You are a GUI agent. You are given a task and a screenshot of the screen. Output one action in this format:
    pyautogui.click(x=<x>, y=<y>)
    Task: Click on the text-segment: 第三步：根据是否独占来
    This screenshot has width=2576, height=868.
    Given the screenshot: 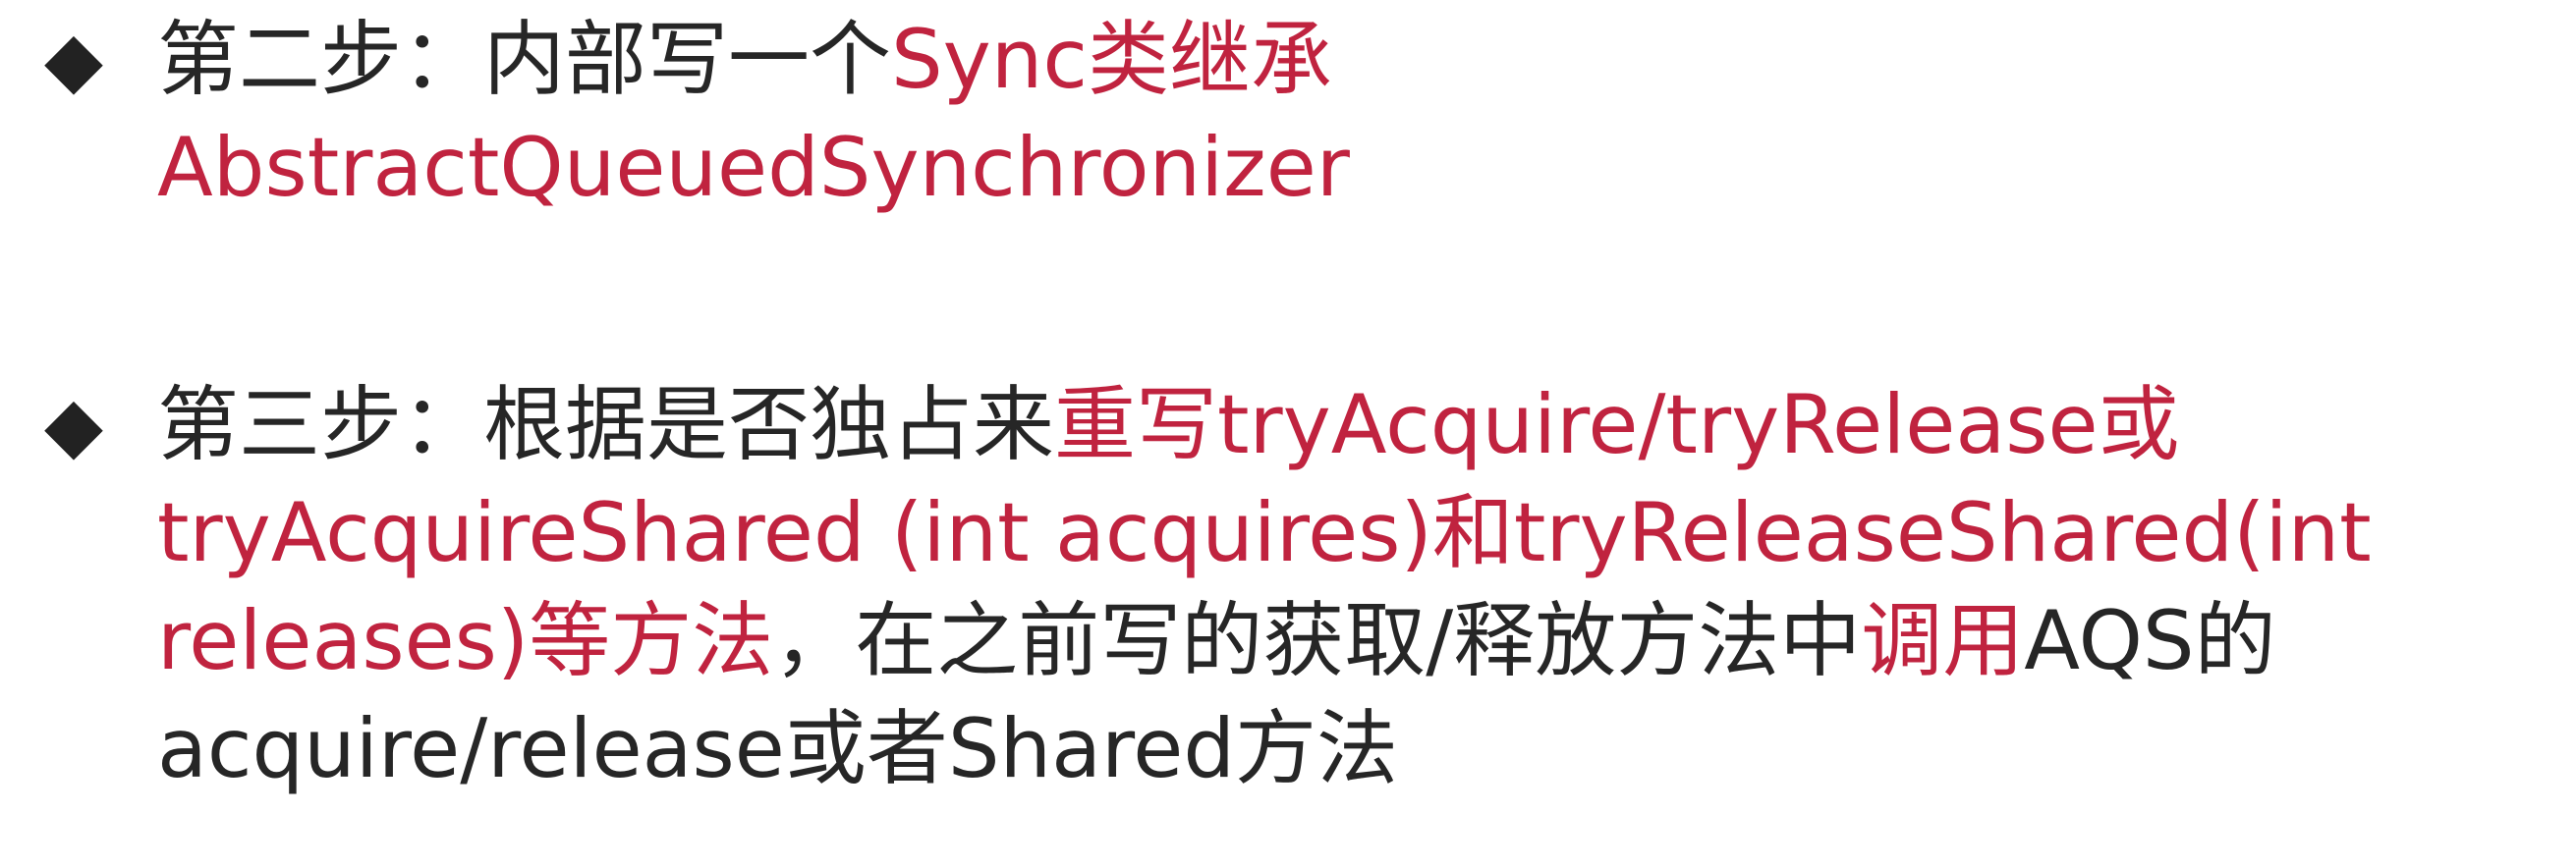 What is the action you would take?
    pyautogui.click(x=605, y=424)
    